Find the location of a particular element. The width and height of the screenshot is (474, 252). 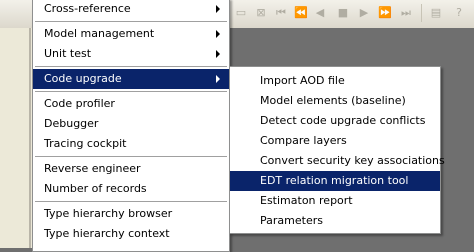

menu-item-type-hierarchy-context: Type hierarchy context is located at coordinates (131, 234).